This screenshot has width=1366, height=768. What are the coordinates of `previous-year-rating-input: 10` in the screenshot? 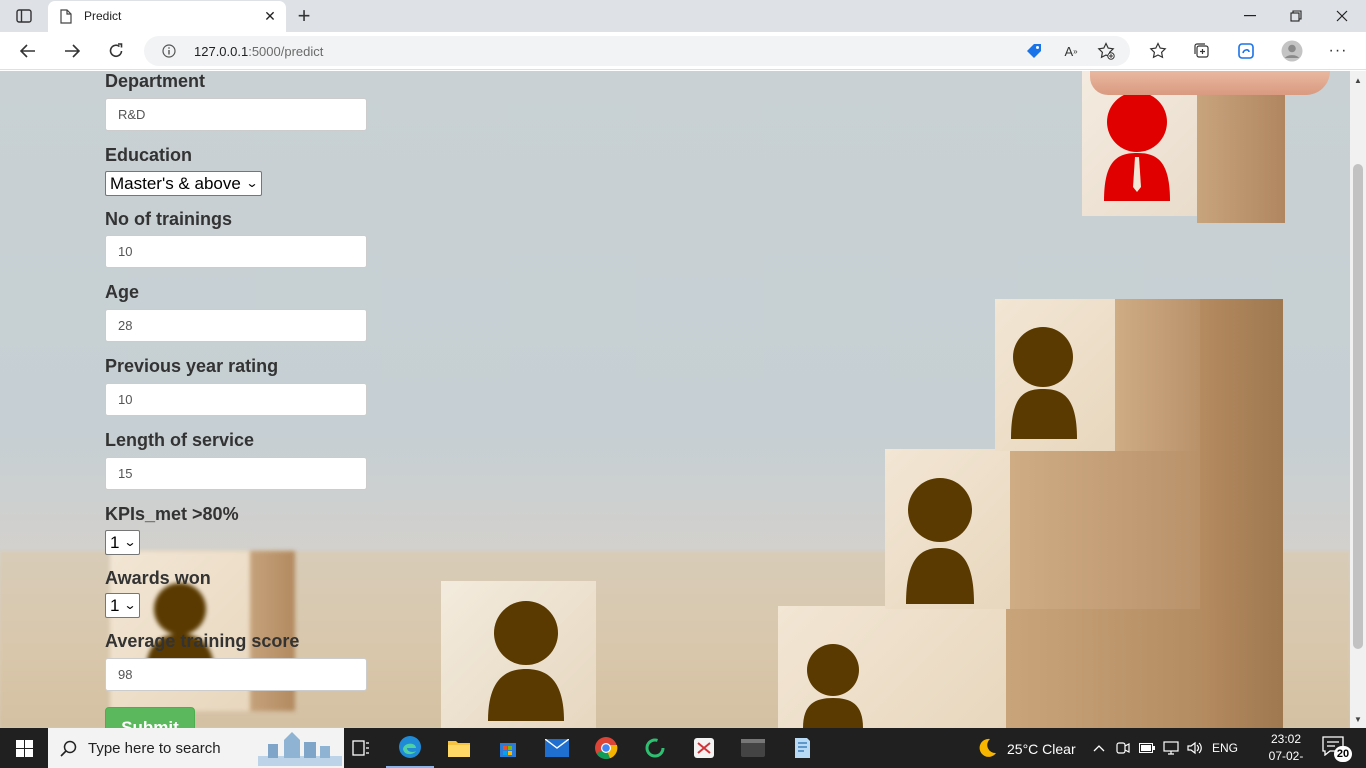 It's located at (236, 399).